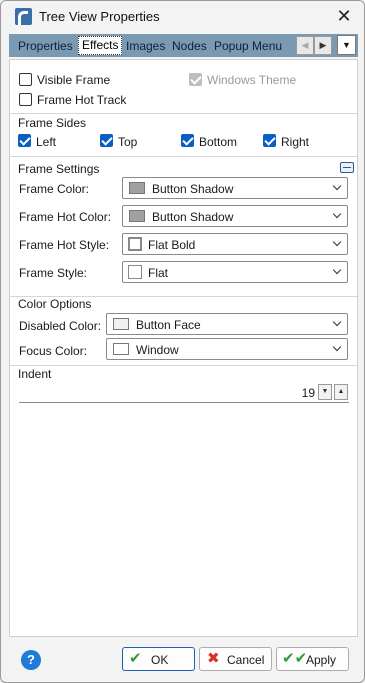 The image size is (365, 683). I want to click on frame-side-right-label: Right, so click(295, 142).